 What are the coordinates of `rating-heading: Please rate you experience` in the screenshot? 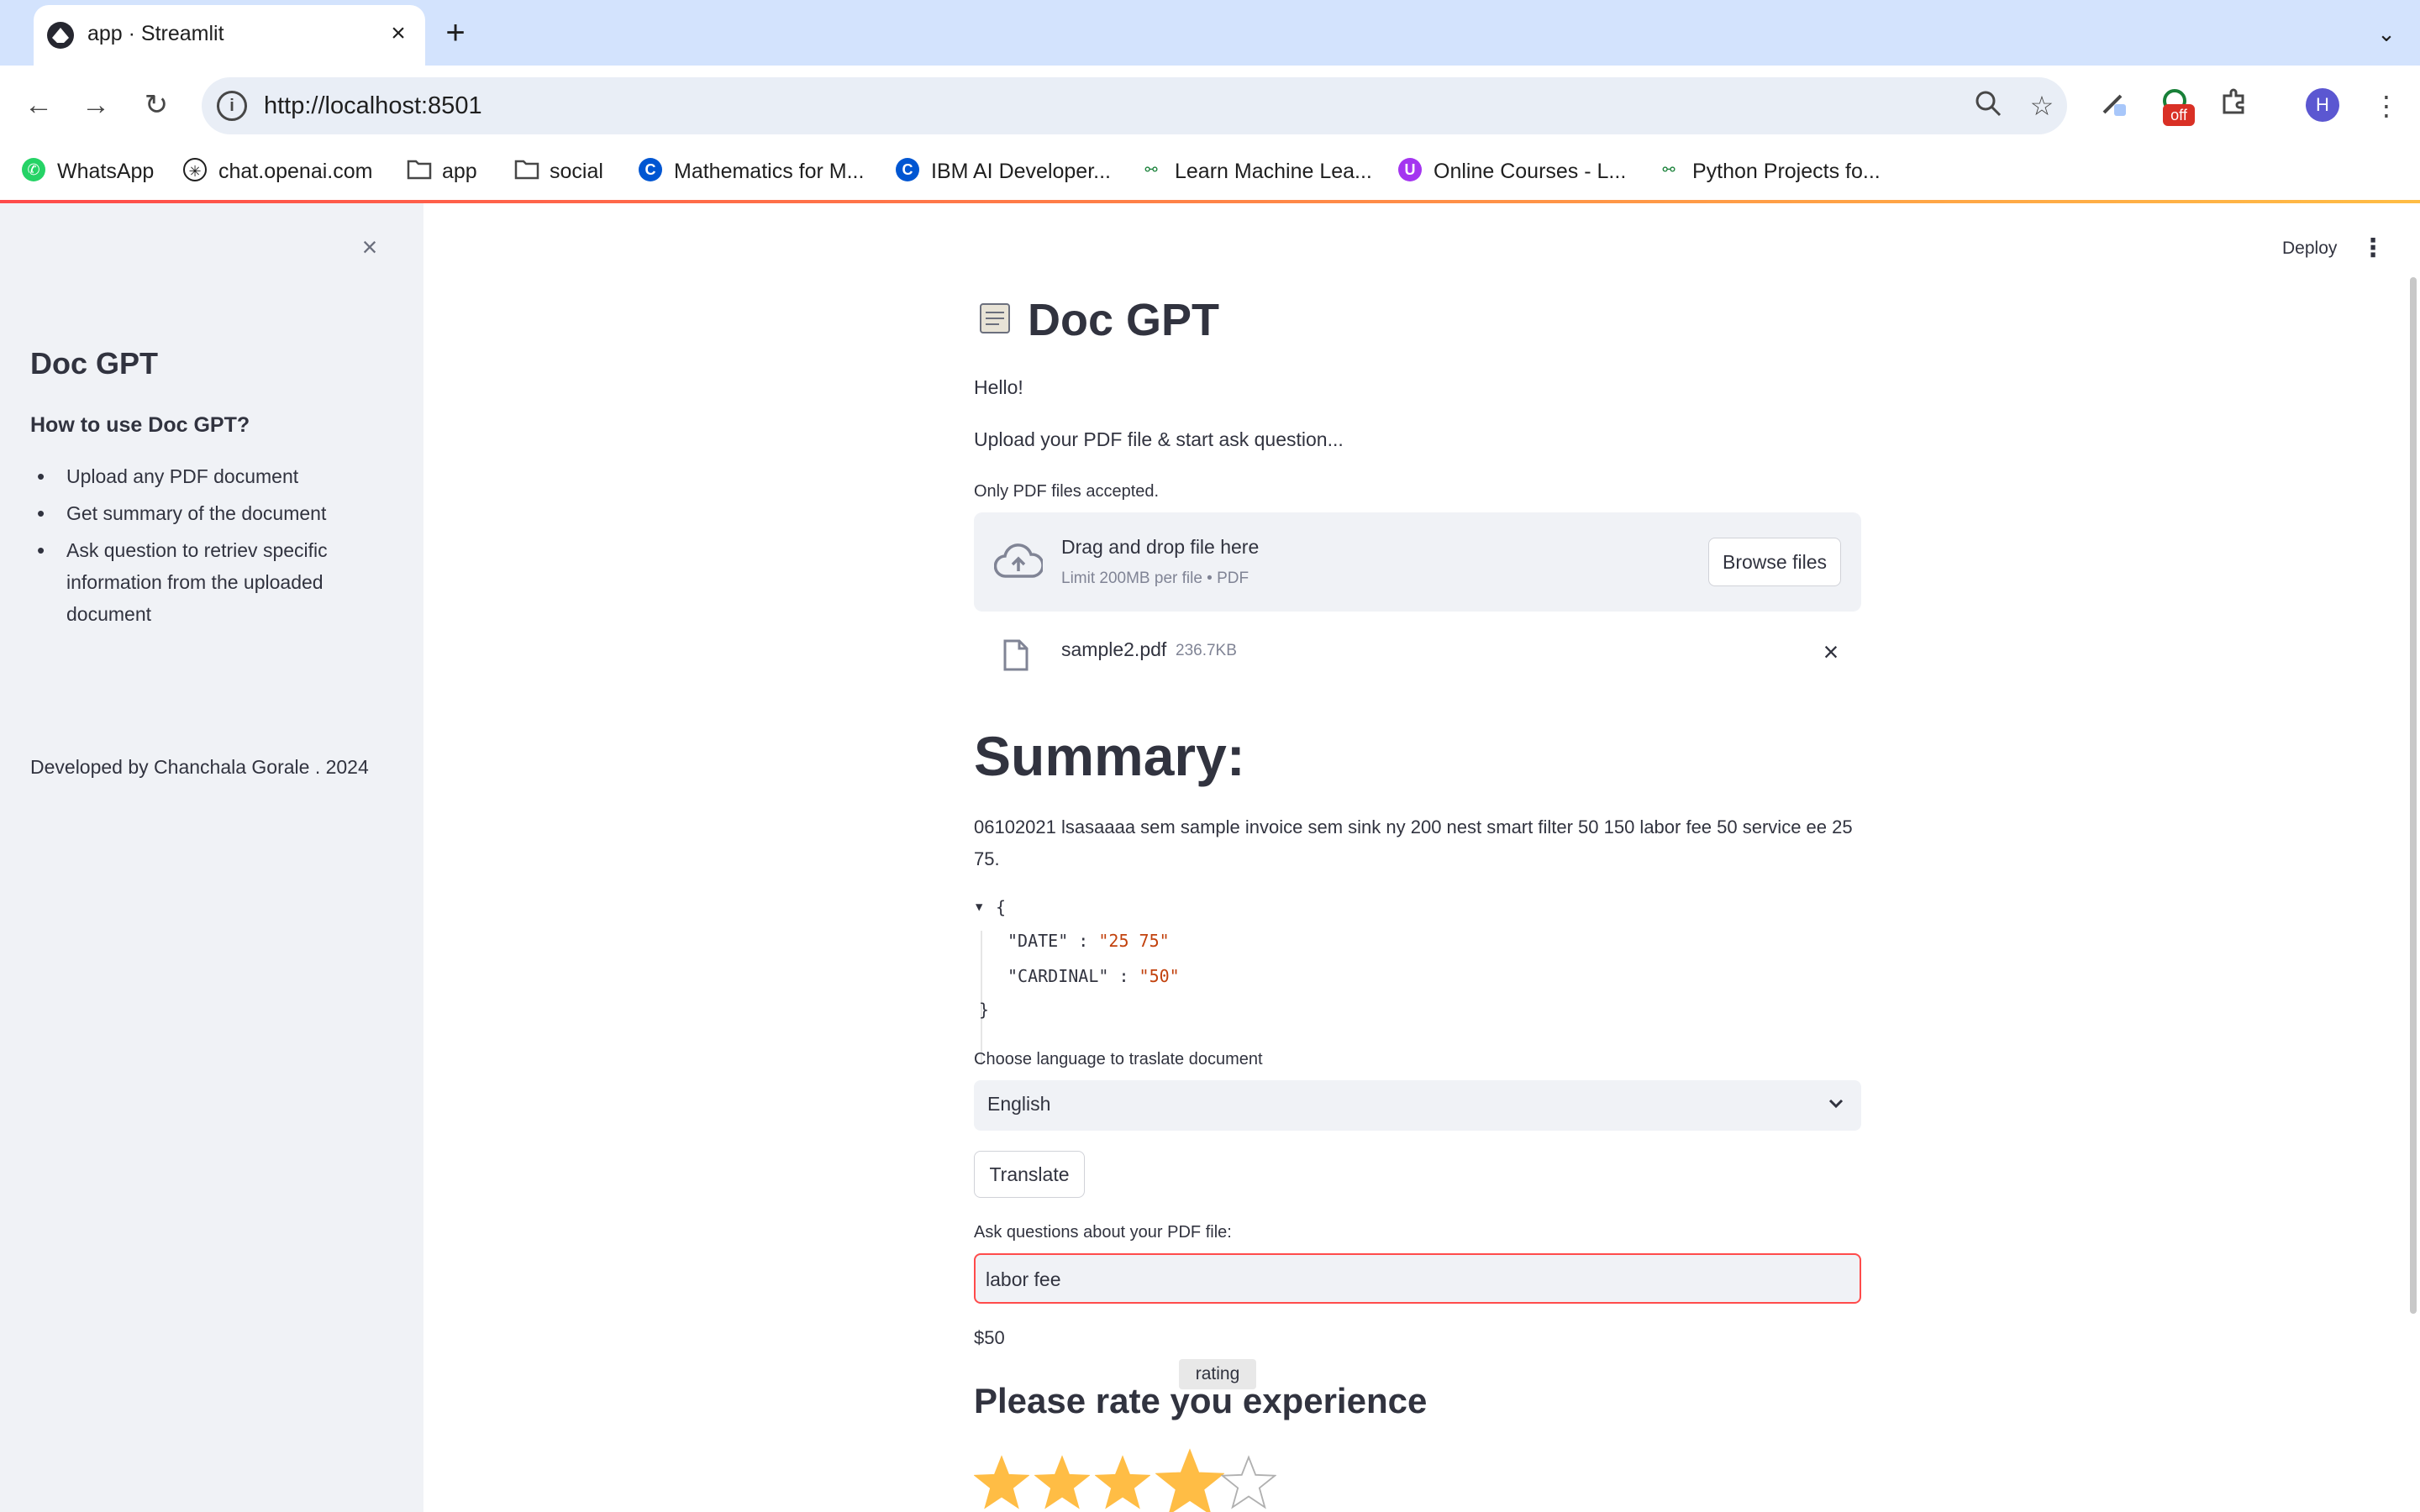 It's located at (1201, 1400).